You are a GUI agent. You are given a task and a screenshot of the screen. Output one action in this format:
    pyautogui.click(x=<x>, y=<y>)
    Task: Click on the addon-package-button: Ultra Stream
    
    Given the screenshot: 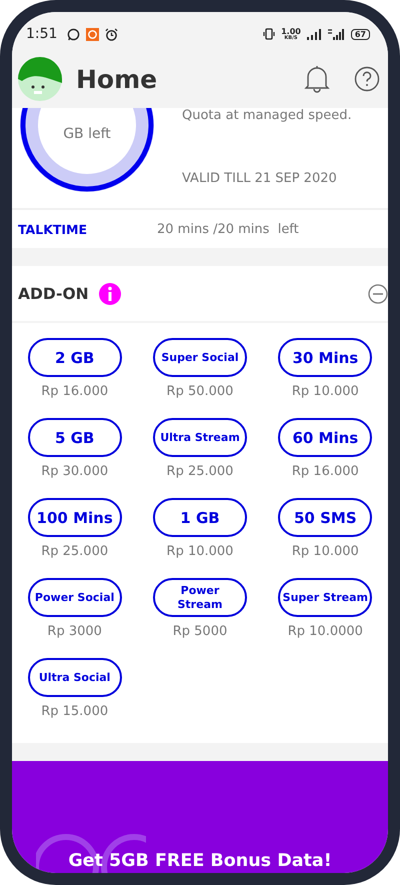 What is the action you would take?
    pyautogui.click(x=199, y=437)
    